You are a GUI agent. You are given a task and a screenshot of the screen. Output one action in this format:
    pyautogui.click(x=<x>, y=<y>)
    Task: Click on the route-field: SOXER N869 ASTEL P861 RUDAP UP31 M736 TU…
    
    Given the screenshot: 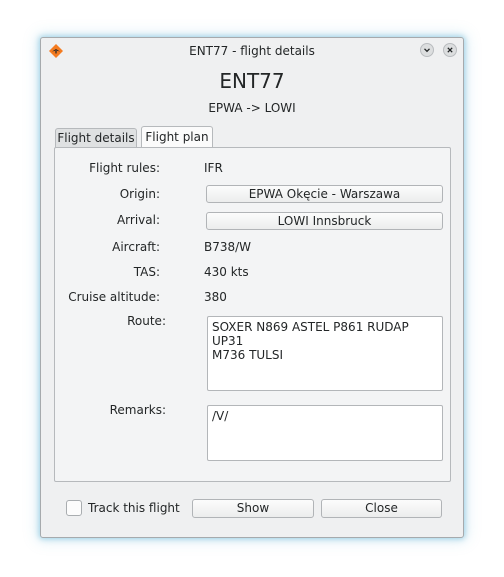 What is the action you would take?
    pyautogui.click(x=325, y=353)
    